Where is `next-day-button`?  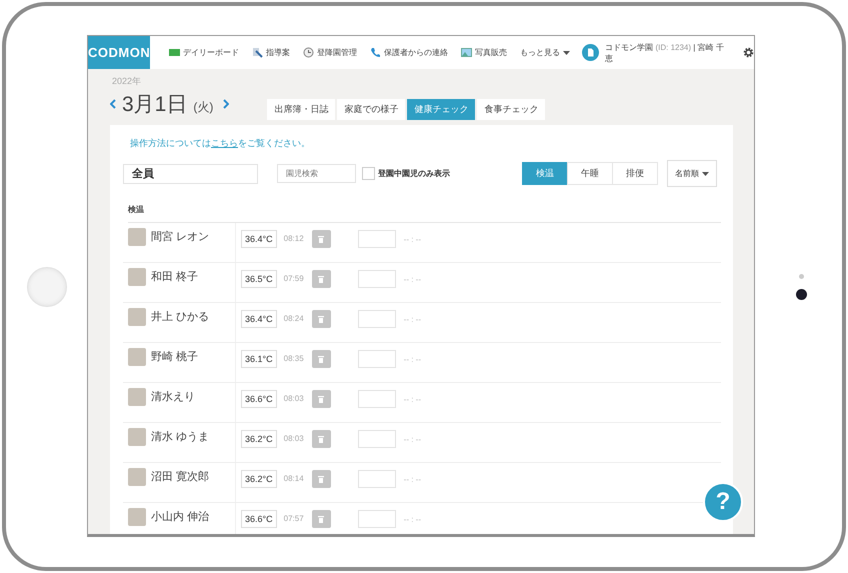
next-day-button is located at coordinates (226, 104).